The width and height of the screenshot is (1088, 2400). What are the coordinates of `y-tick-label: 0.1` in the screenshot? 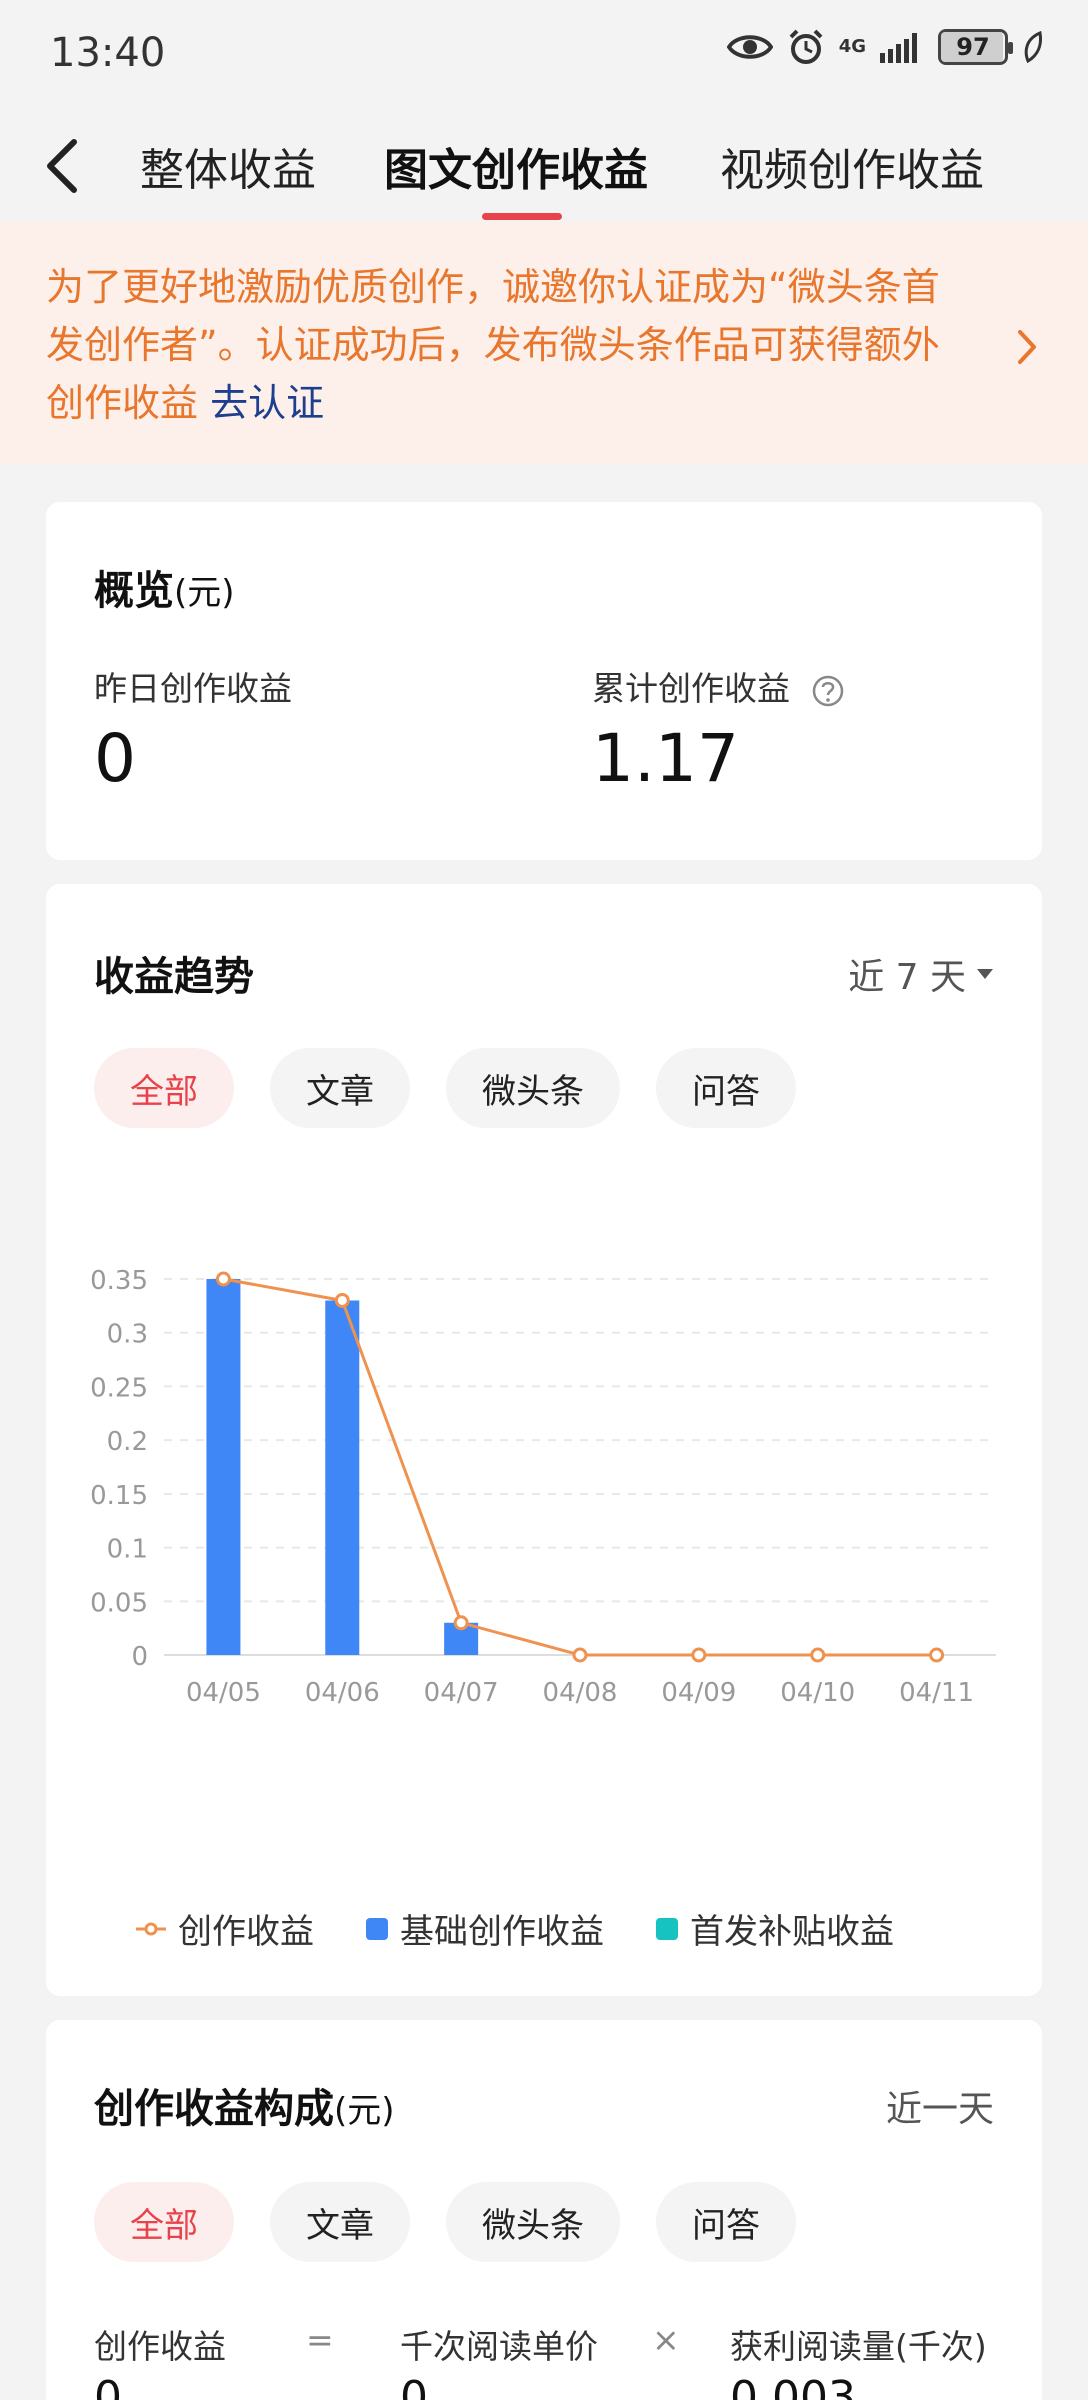 It's located at (127, 1550).